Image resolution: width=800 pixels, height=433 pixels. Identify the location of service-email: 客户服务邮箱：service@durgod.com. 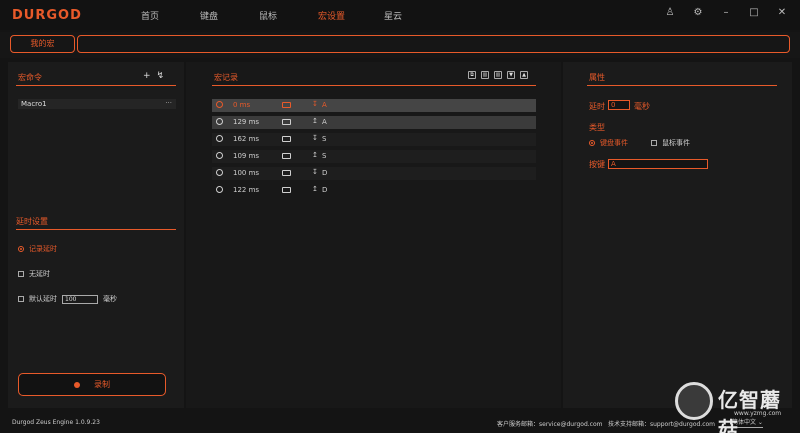
(549, 423).